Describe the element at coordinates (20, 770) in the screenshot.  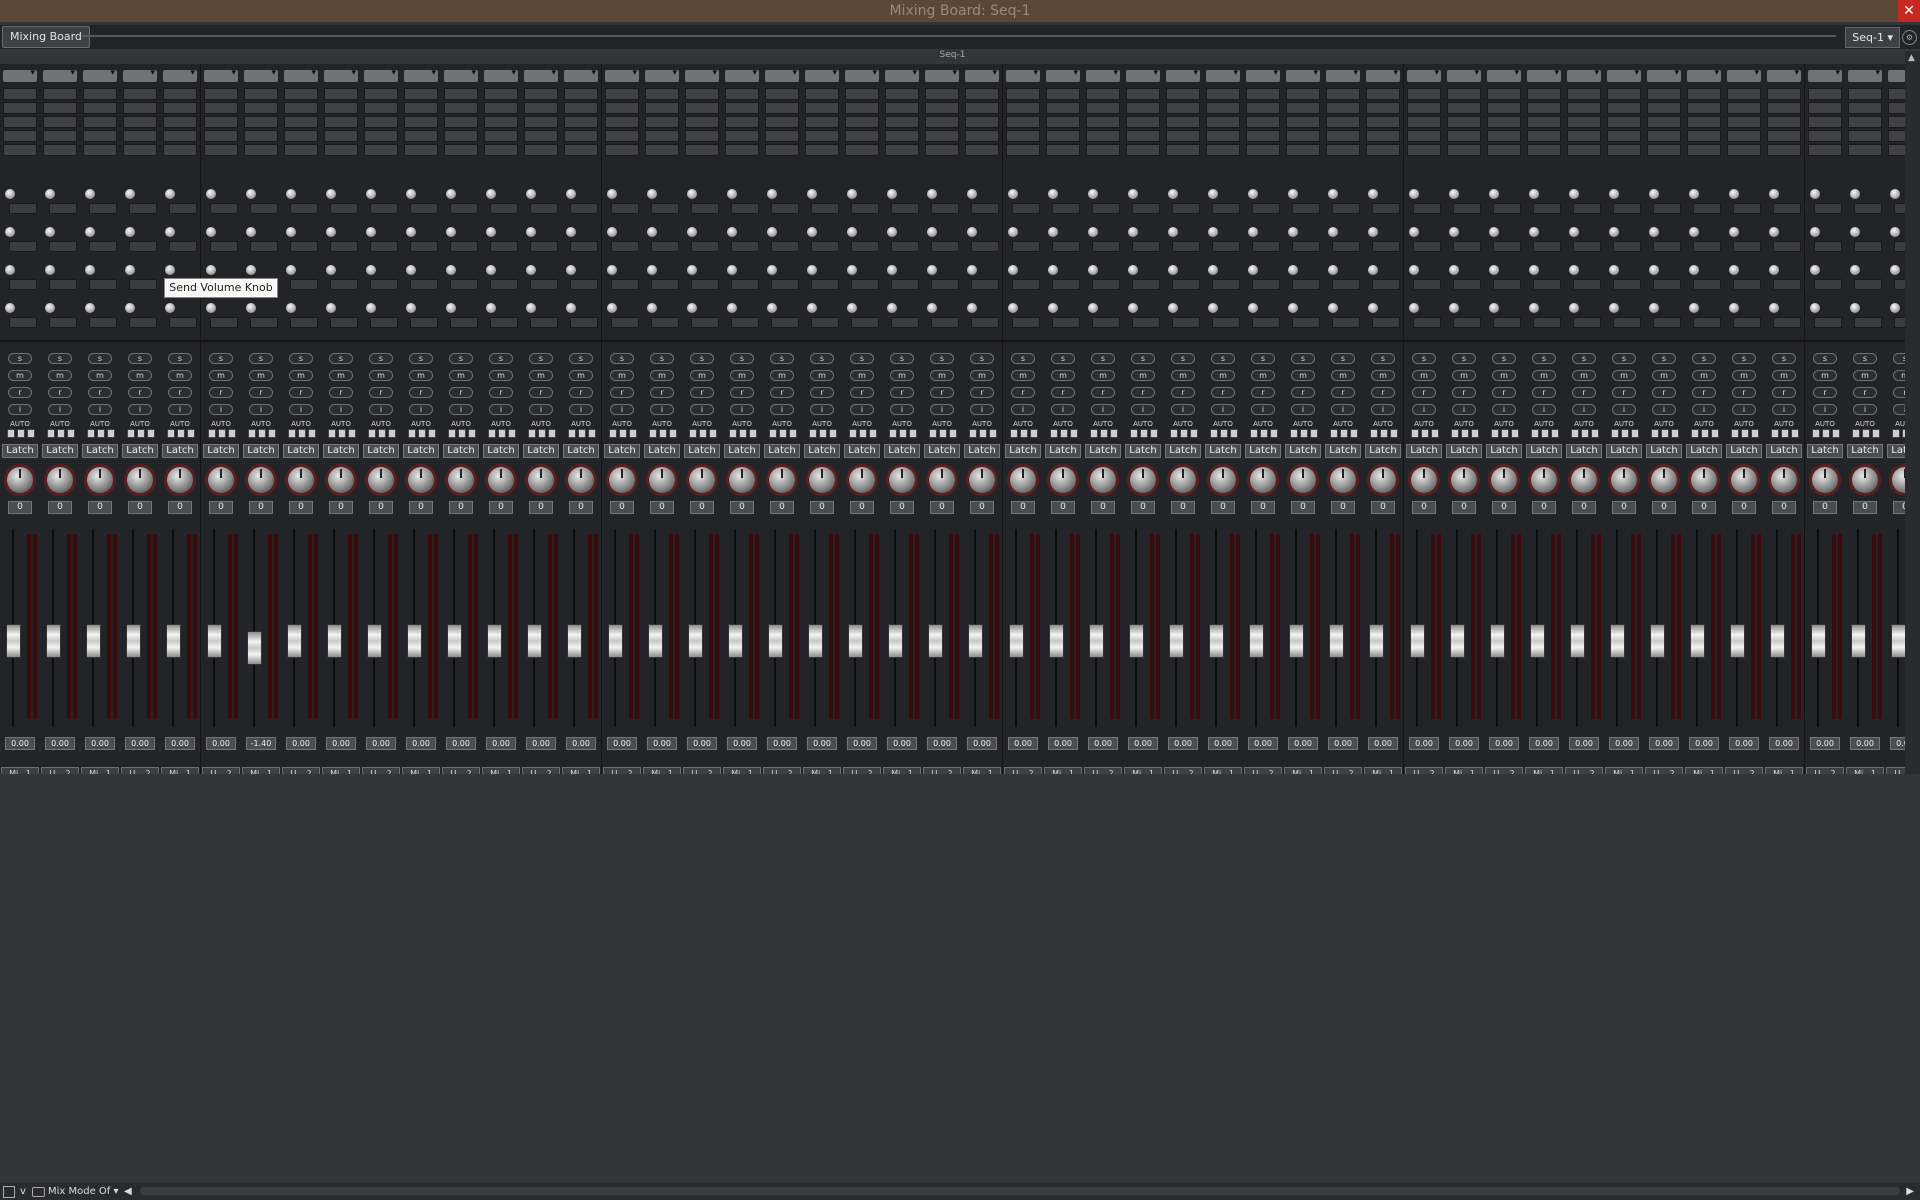
I see `input-routing-dropdown: Mi...1` at that location.